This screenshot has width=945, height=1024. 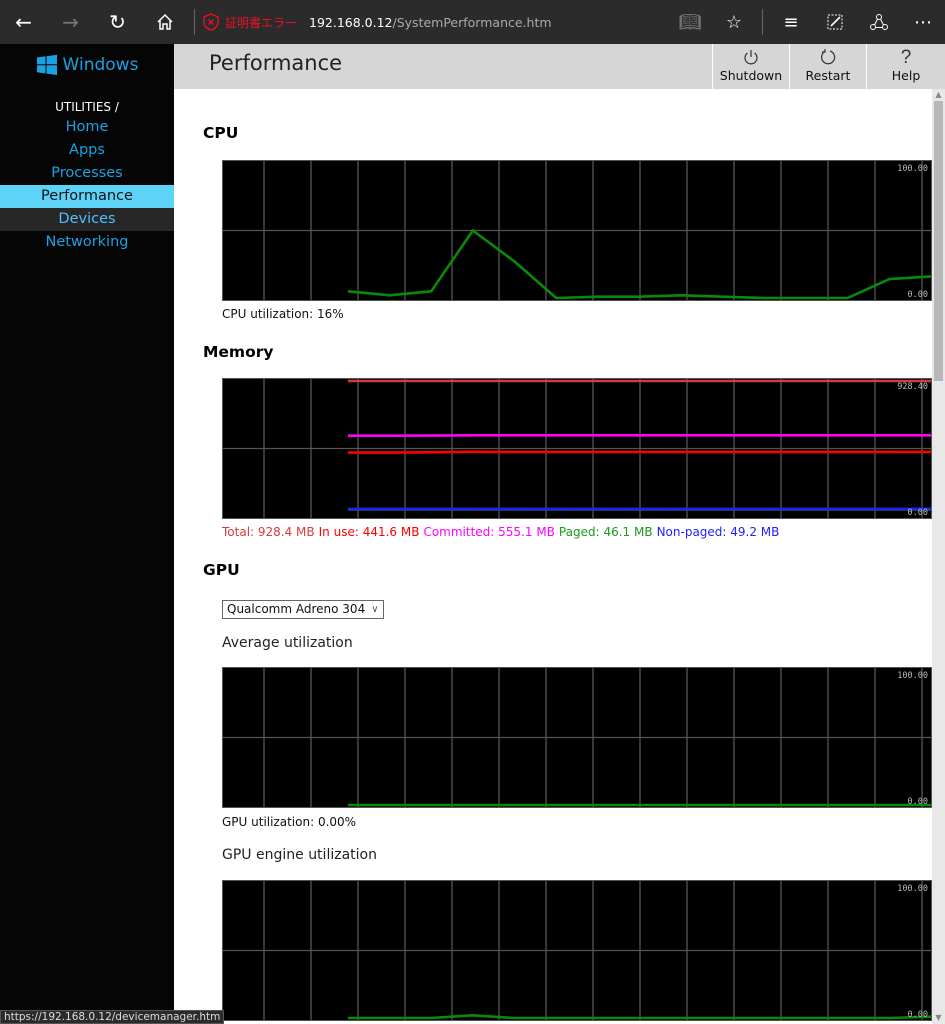 What do you see at coordinates (751, 56) in the screenshot?
I see `power-icon` at bounding box center [751, 56].